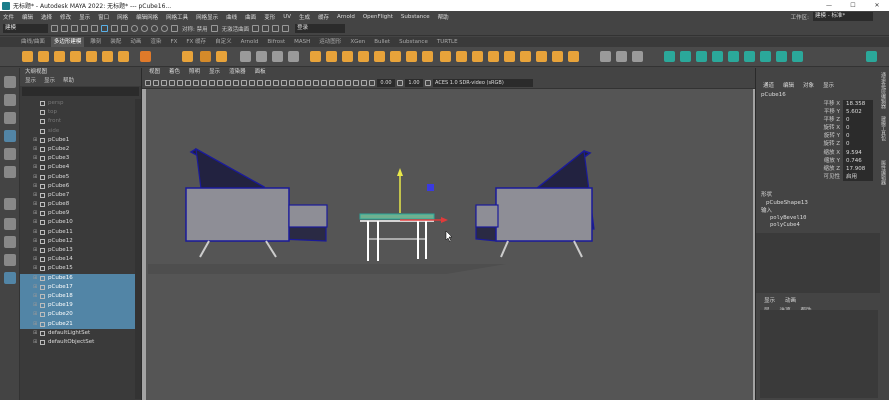  What do you see at coordinates (78, 296) in the screenshot?
I see `outliner-row: ⊞ pCube18` at bounding box center [78, 296].